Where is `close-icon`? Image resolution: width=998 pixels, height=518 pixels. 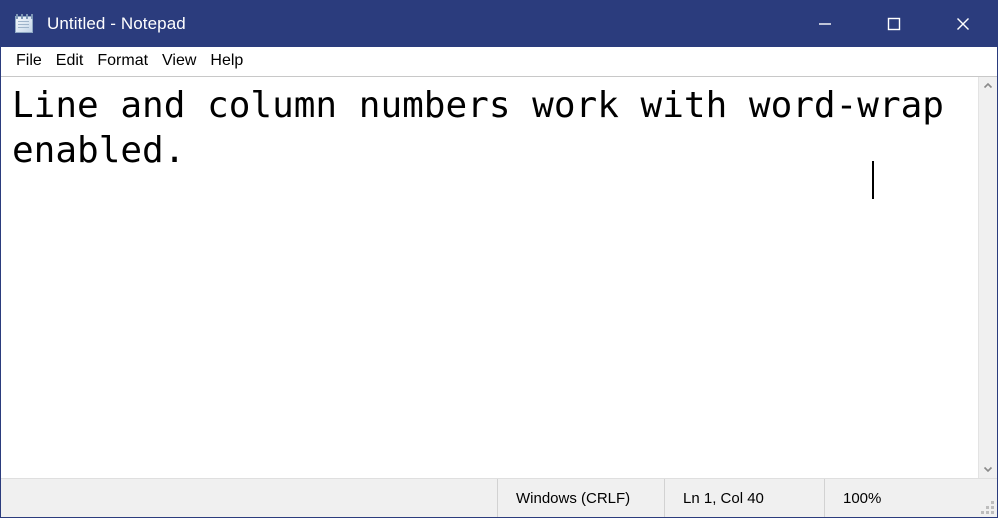 close-icon is located at coordinates (962, 24).